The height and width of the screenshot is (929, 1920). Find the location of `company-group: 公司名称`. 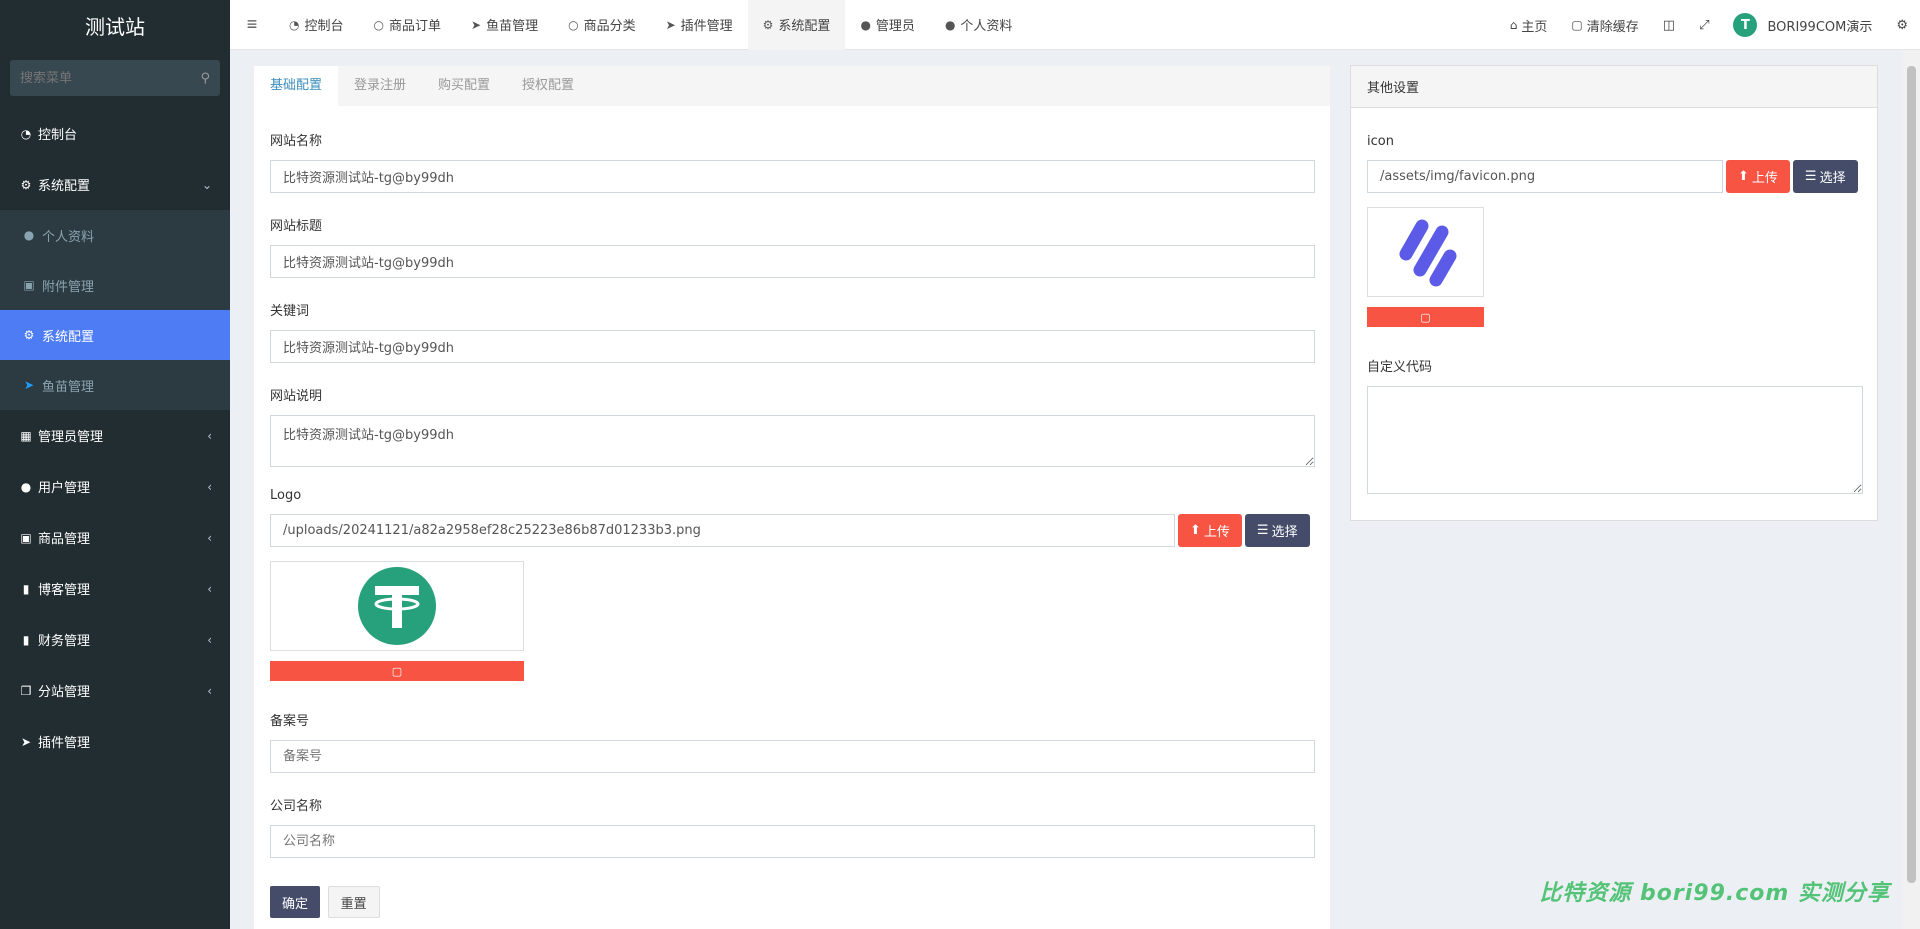

company-group: 公司名称 is located at coordinates (792, 826).